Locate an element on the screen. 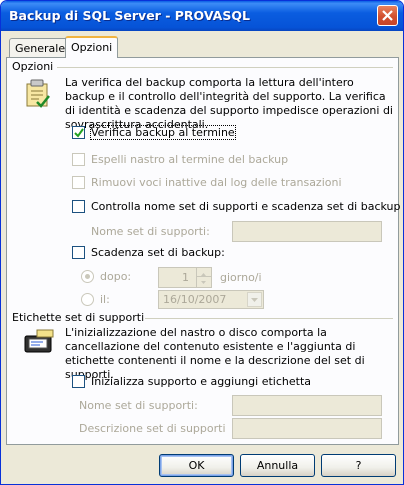 Image resolution: width=404 pixels, height=485 pixels. after-days-spinner: 1 is located at coordinates (185, 277).